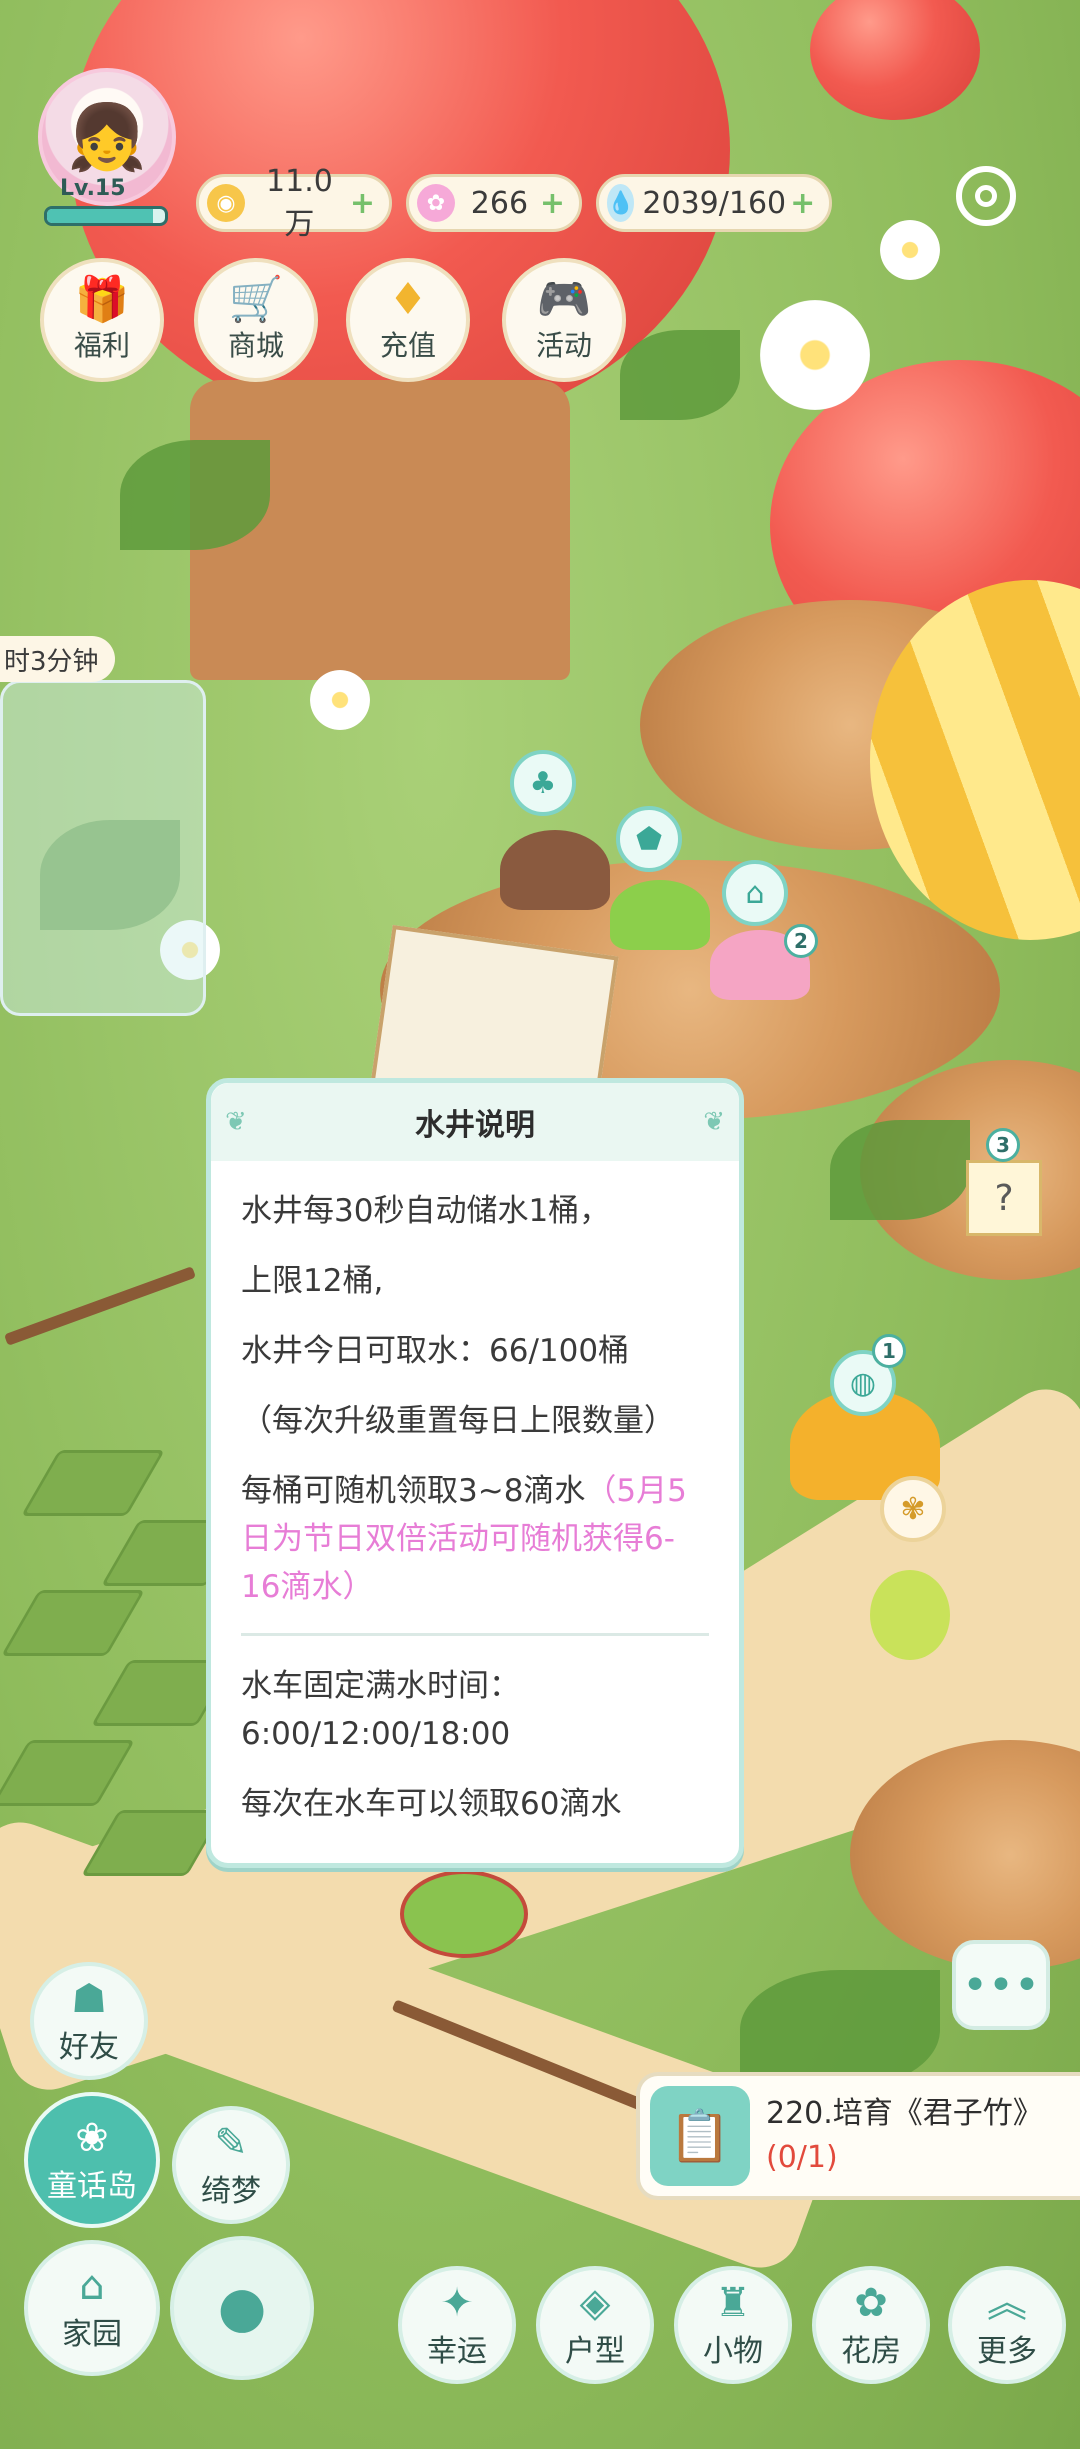  I want to click on wheat-pin-icon: ✾, so click(913, 1509).